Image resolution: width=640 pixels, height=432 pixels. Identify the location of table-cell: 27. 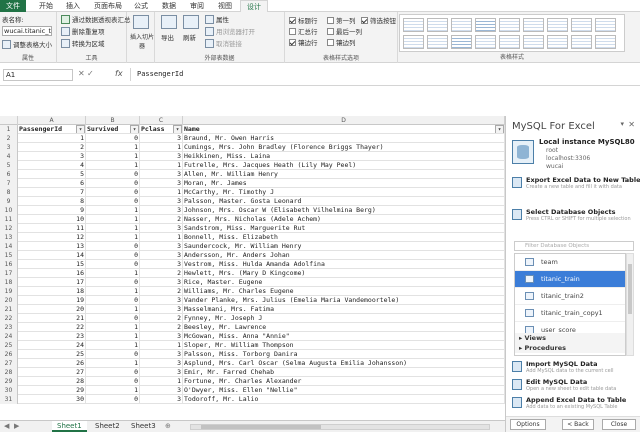
(52, 372).